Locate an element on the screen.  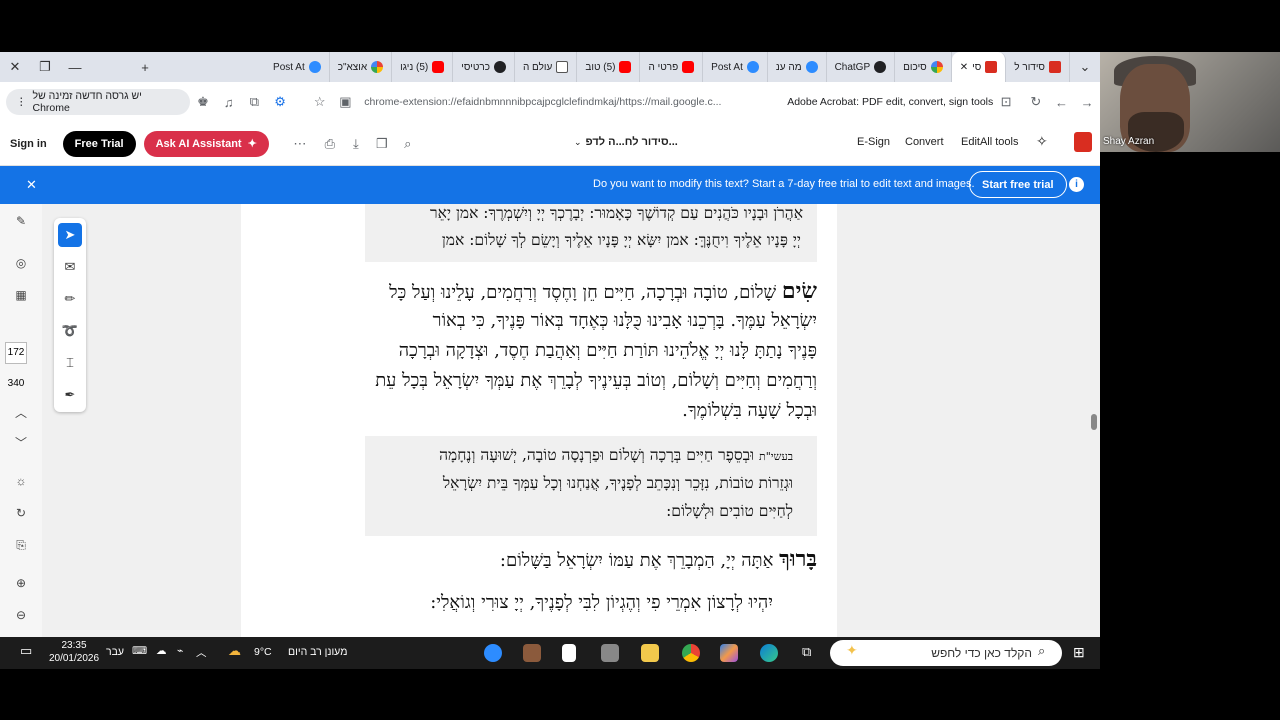
ask-ai-assistant-button: Ask AI Assistant ✦ is located at coordinates (206, 143).